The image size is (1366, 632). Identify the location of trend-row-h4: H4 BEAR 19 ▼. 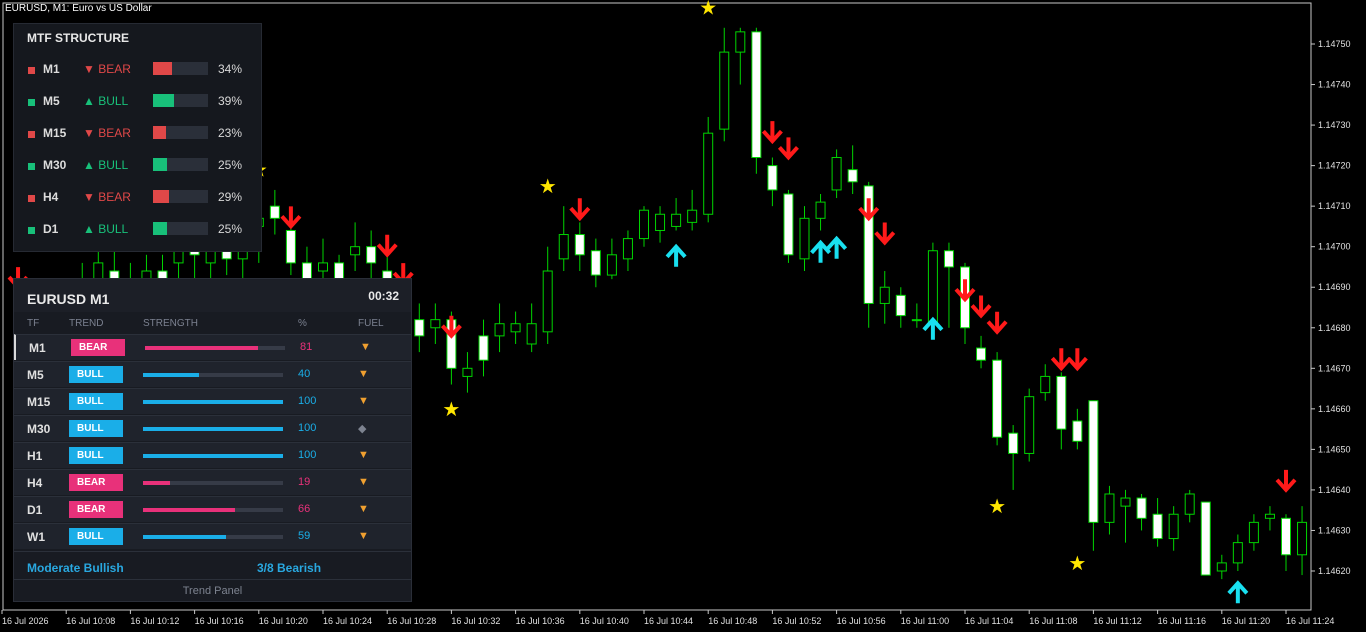
(212, 482).